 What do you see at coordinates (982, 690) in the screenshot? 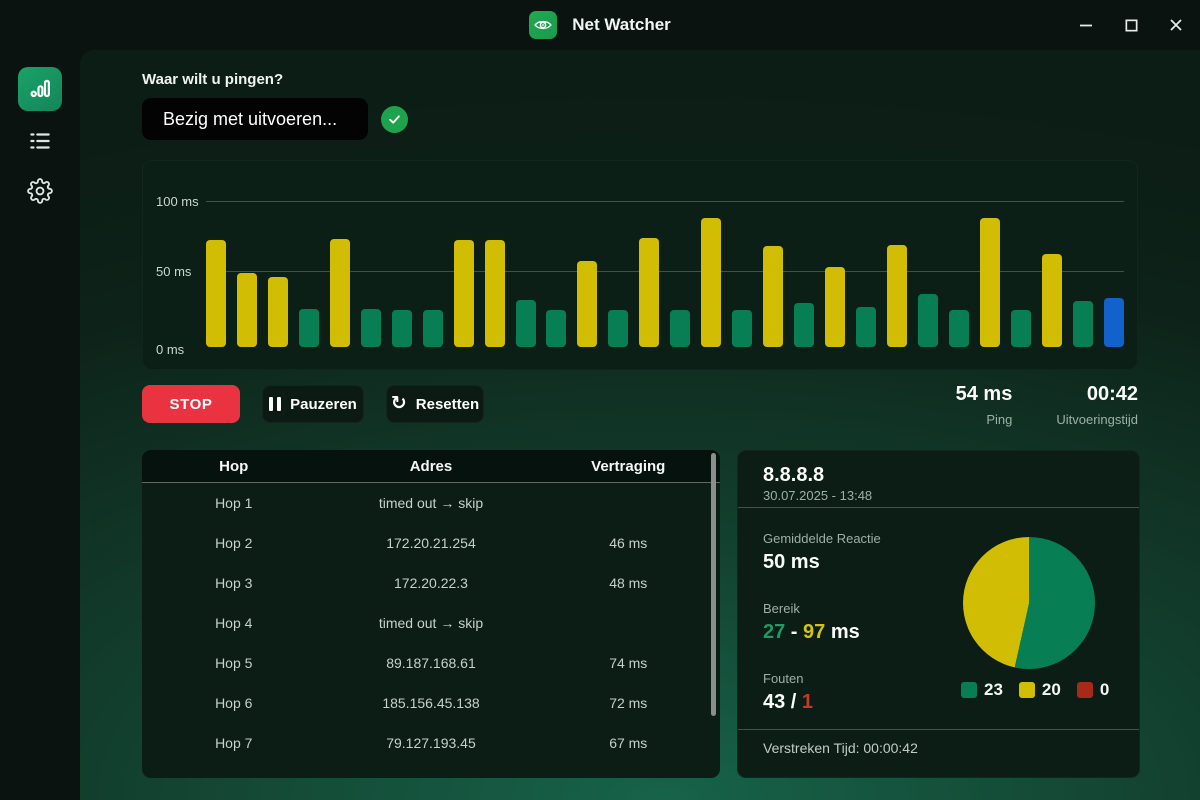
I see `legend-item: 23` at bounding box center [982, 690].